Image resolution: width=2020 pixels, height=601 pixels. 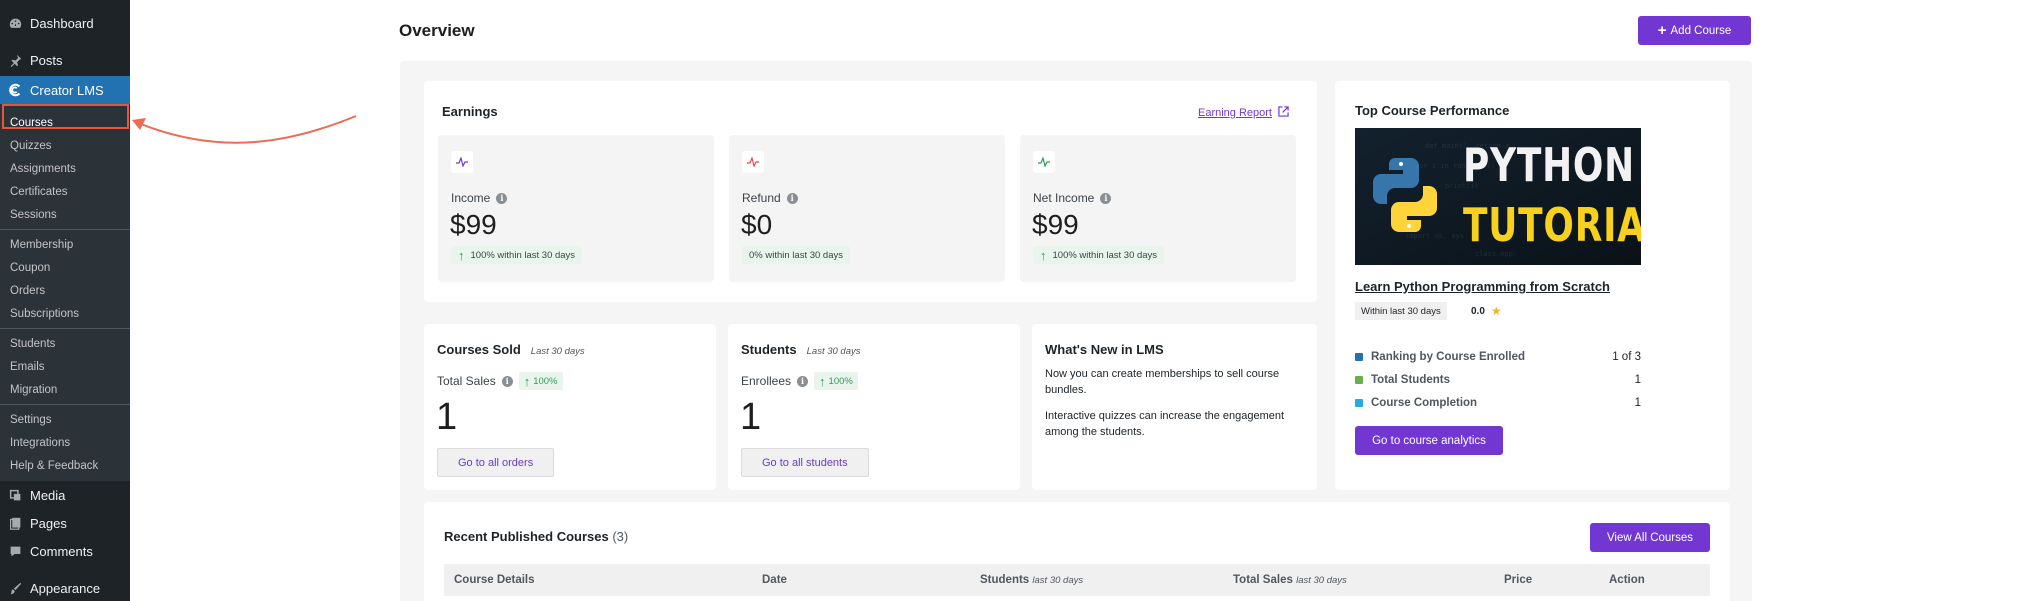 What do you see at coordinates (1650, 537) in the screenshot?
I see `view-all-courses-button: View All Courses` at bounding box center [1650, 537].